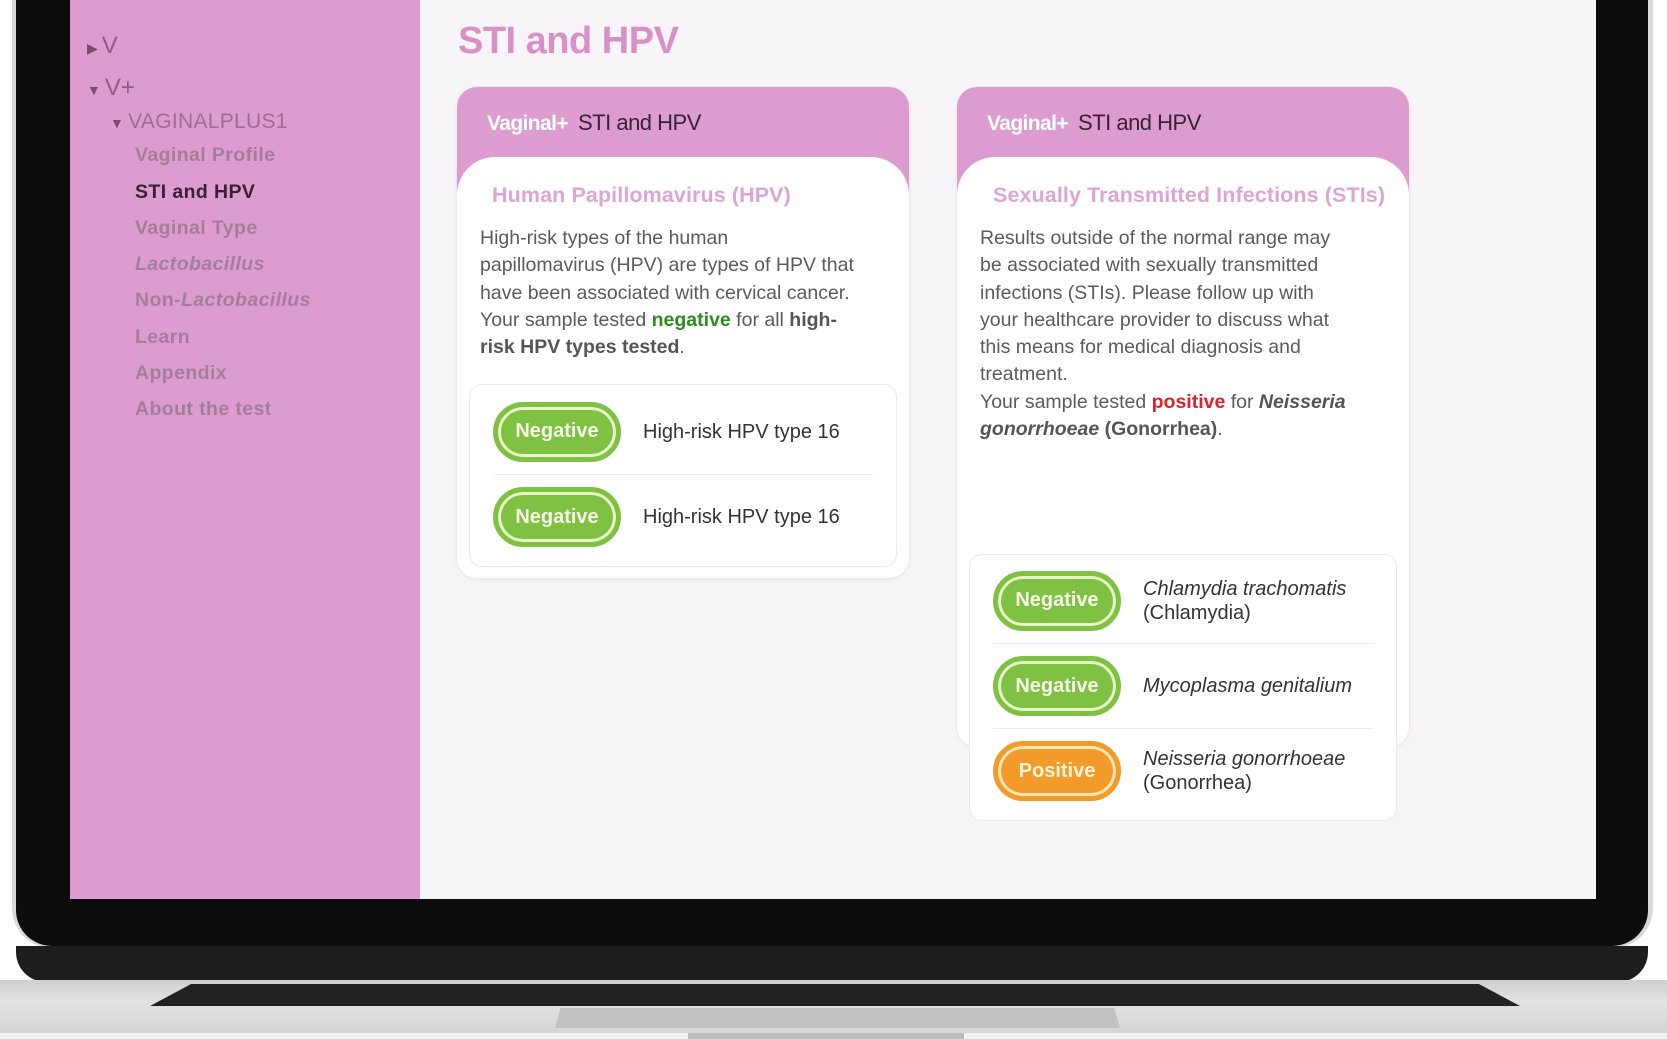 The image size is (1667, 1039). I want to click on tree-node-v-plus: ▼ V+, so click(111, 88).